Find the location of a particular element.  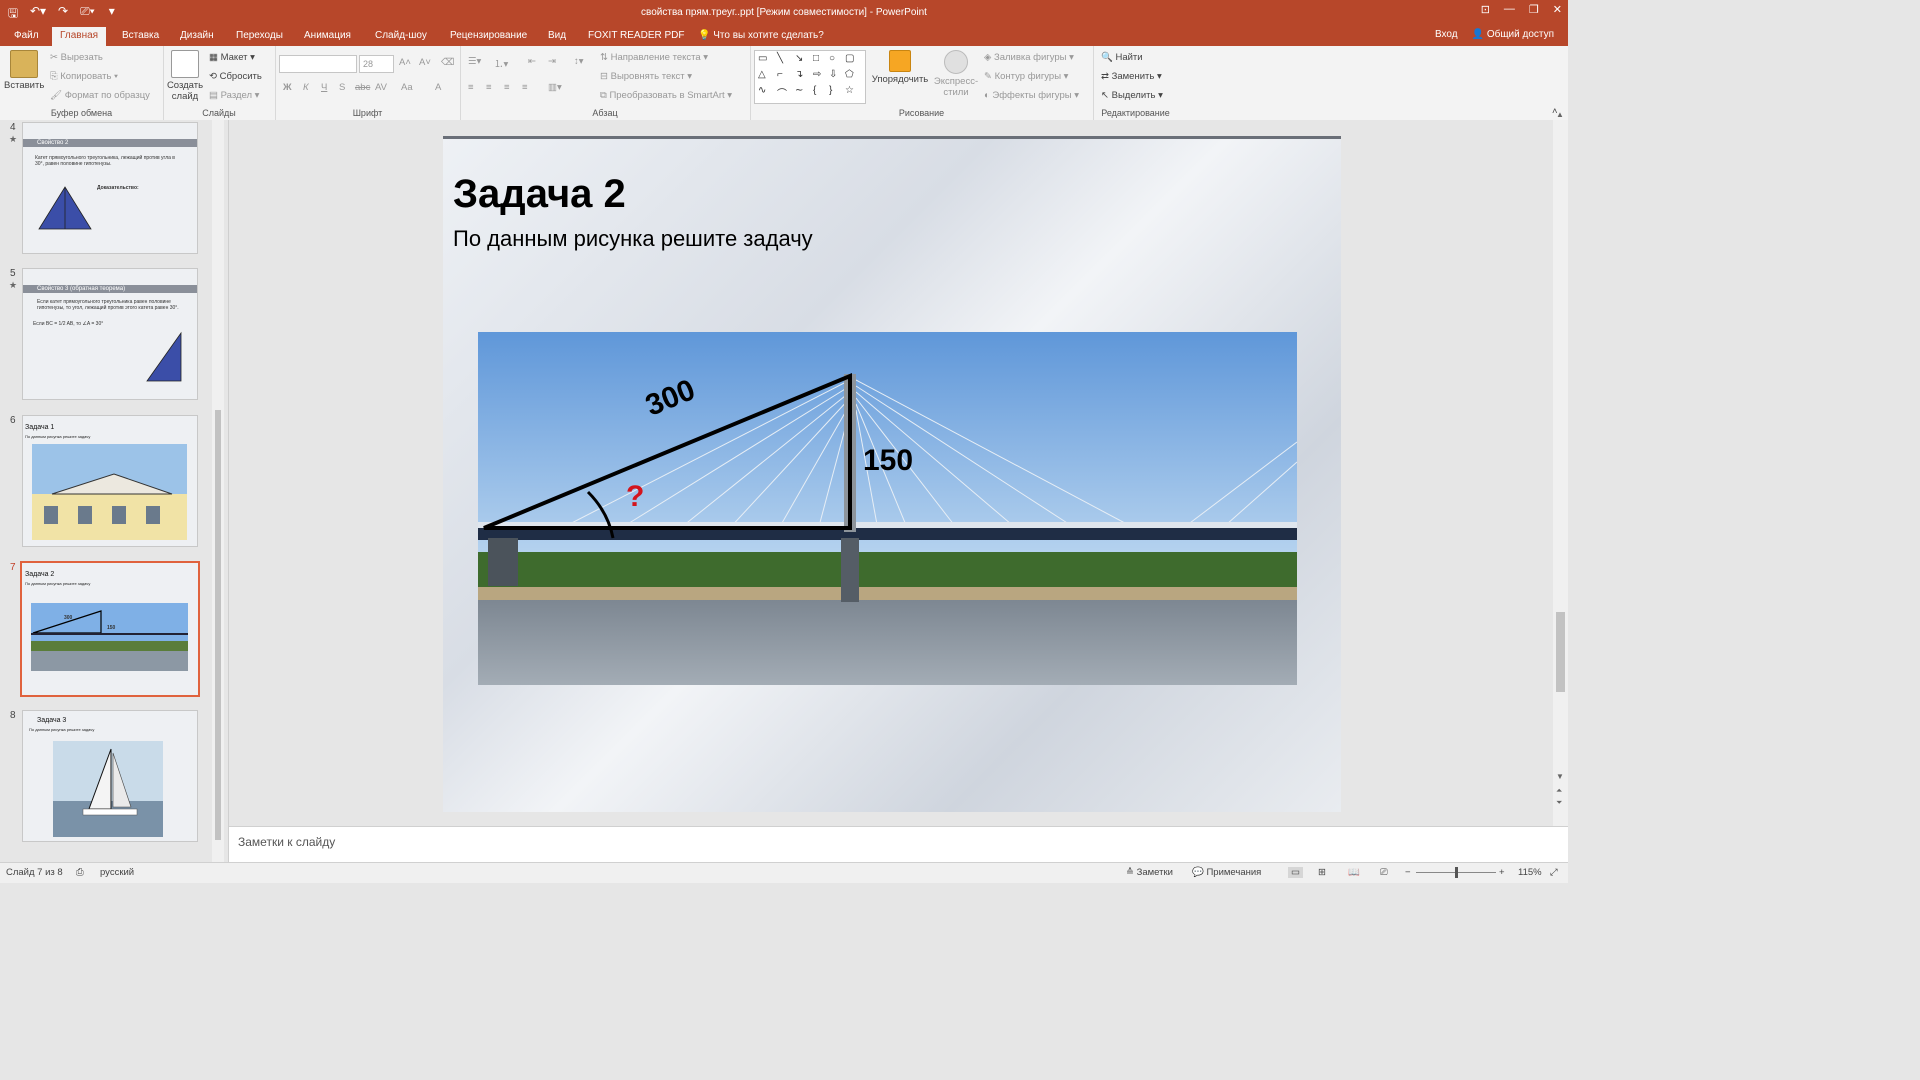

arrow-line-shape-icon: ↘ is located at coordinates (799, 58).